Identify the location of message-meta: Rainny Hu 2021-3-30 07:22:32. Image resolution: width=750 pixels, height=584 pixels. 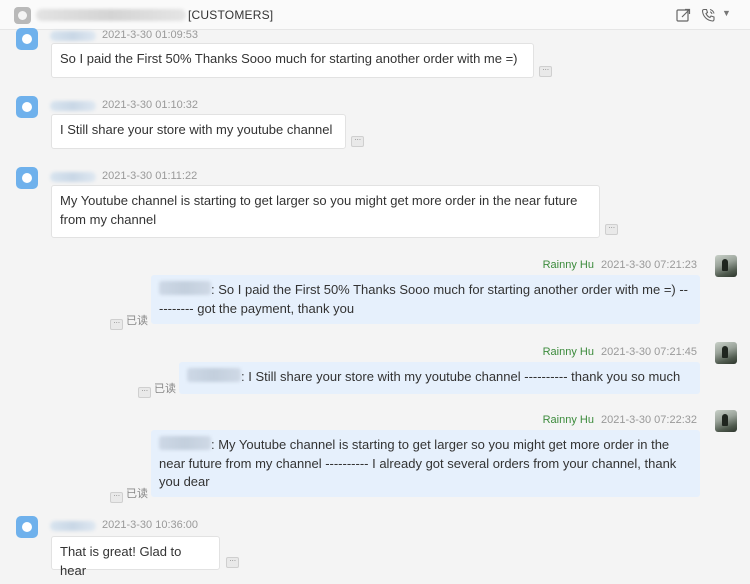
(620, 420).